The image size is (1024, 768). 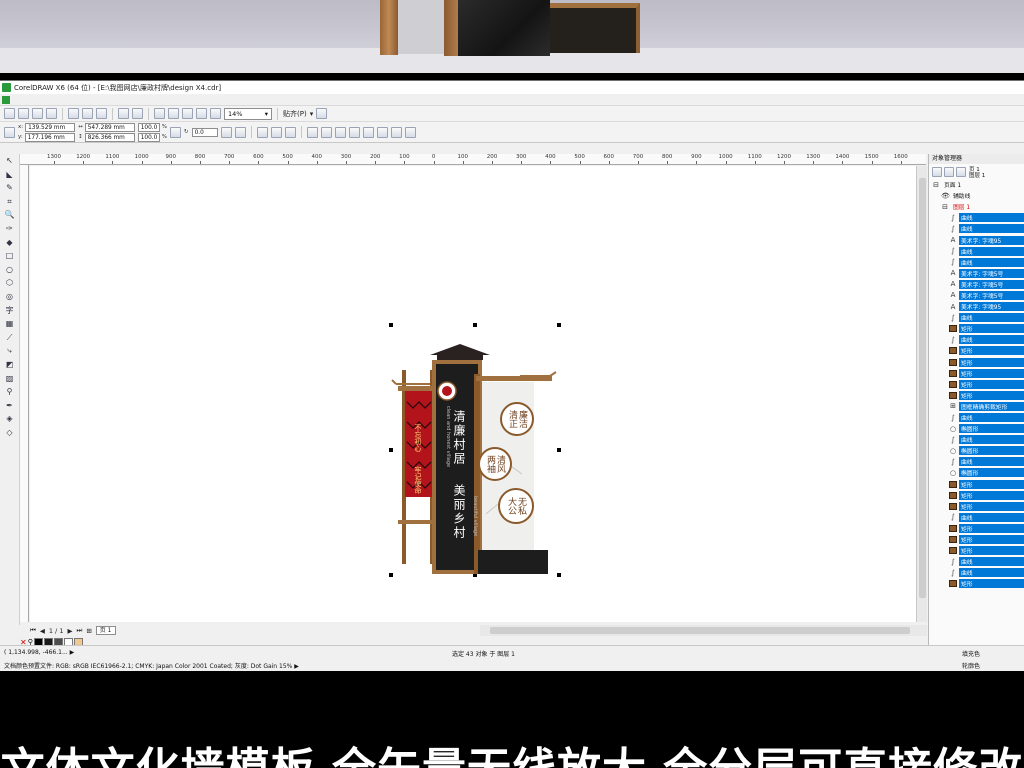 What do you see at coordinates (9, 392) in the screenshot?
I see `eyedropper-icon: ⚲` at bounding box center [9, 392].